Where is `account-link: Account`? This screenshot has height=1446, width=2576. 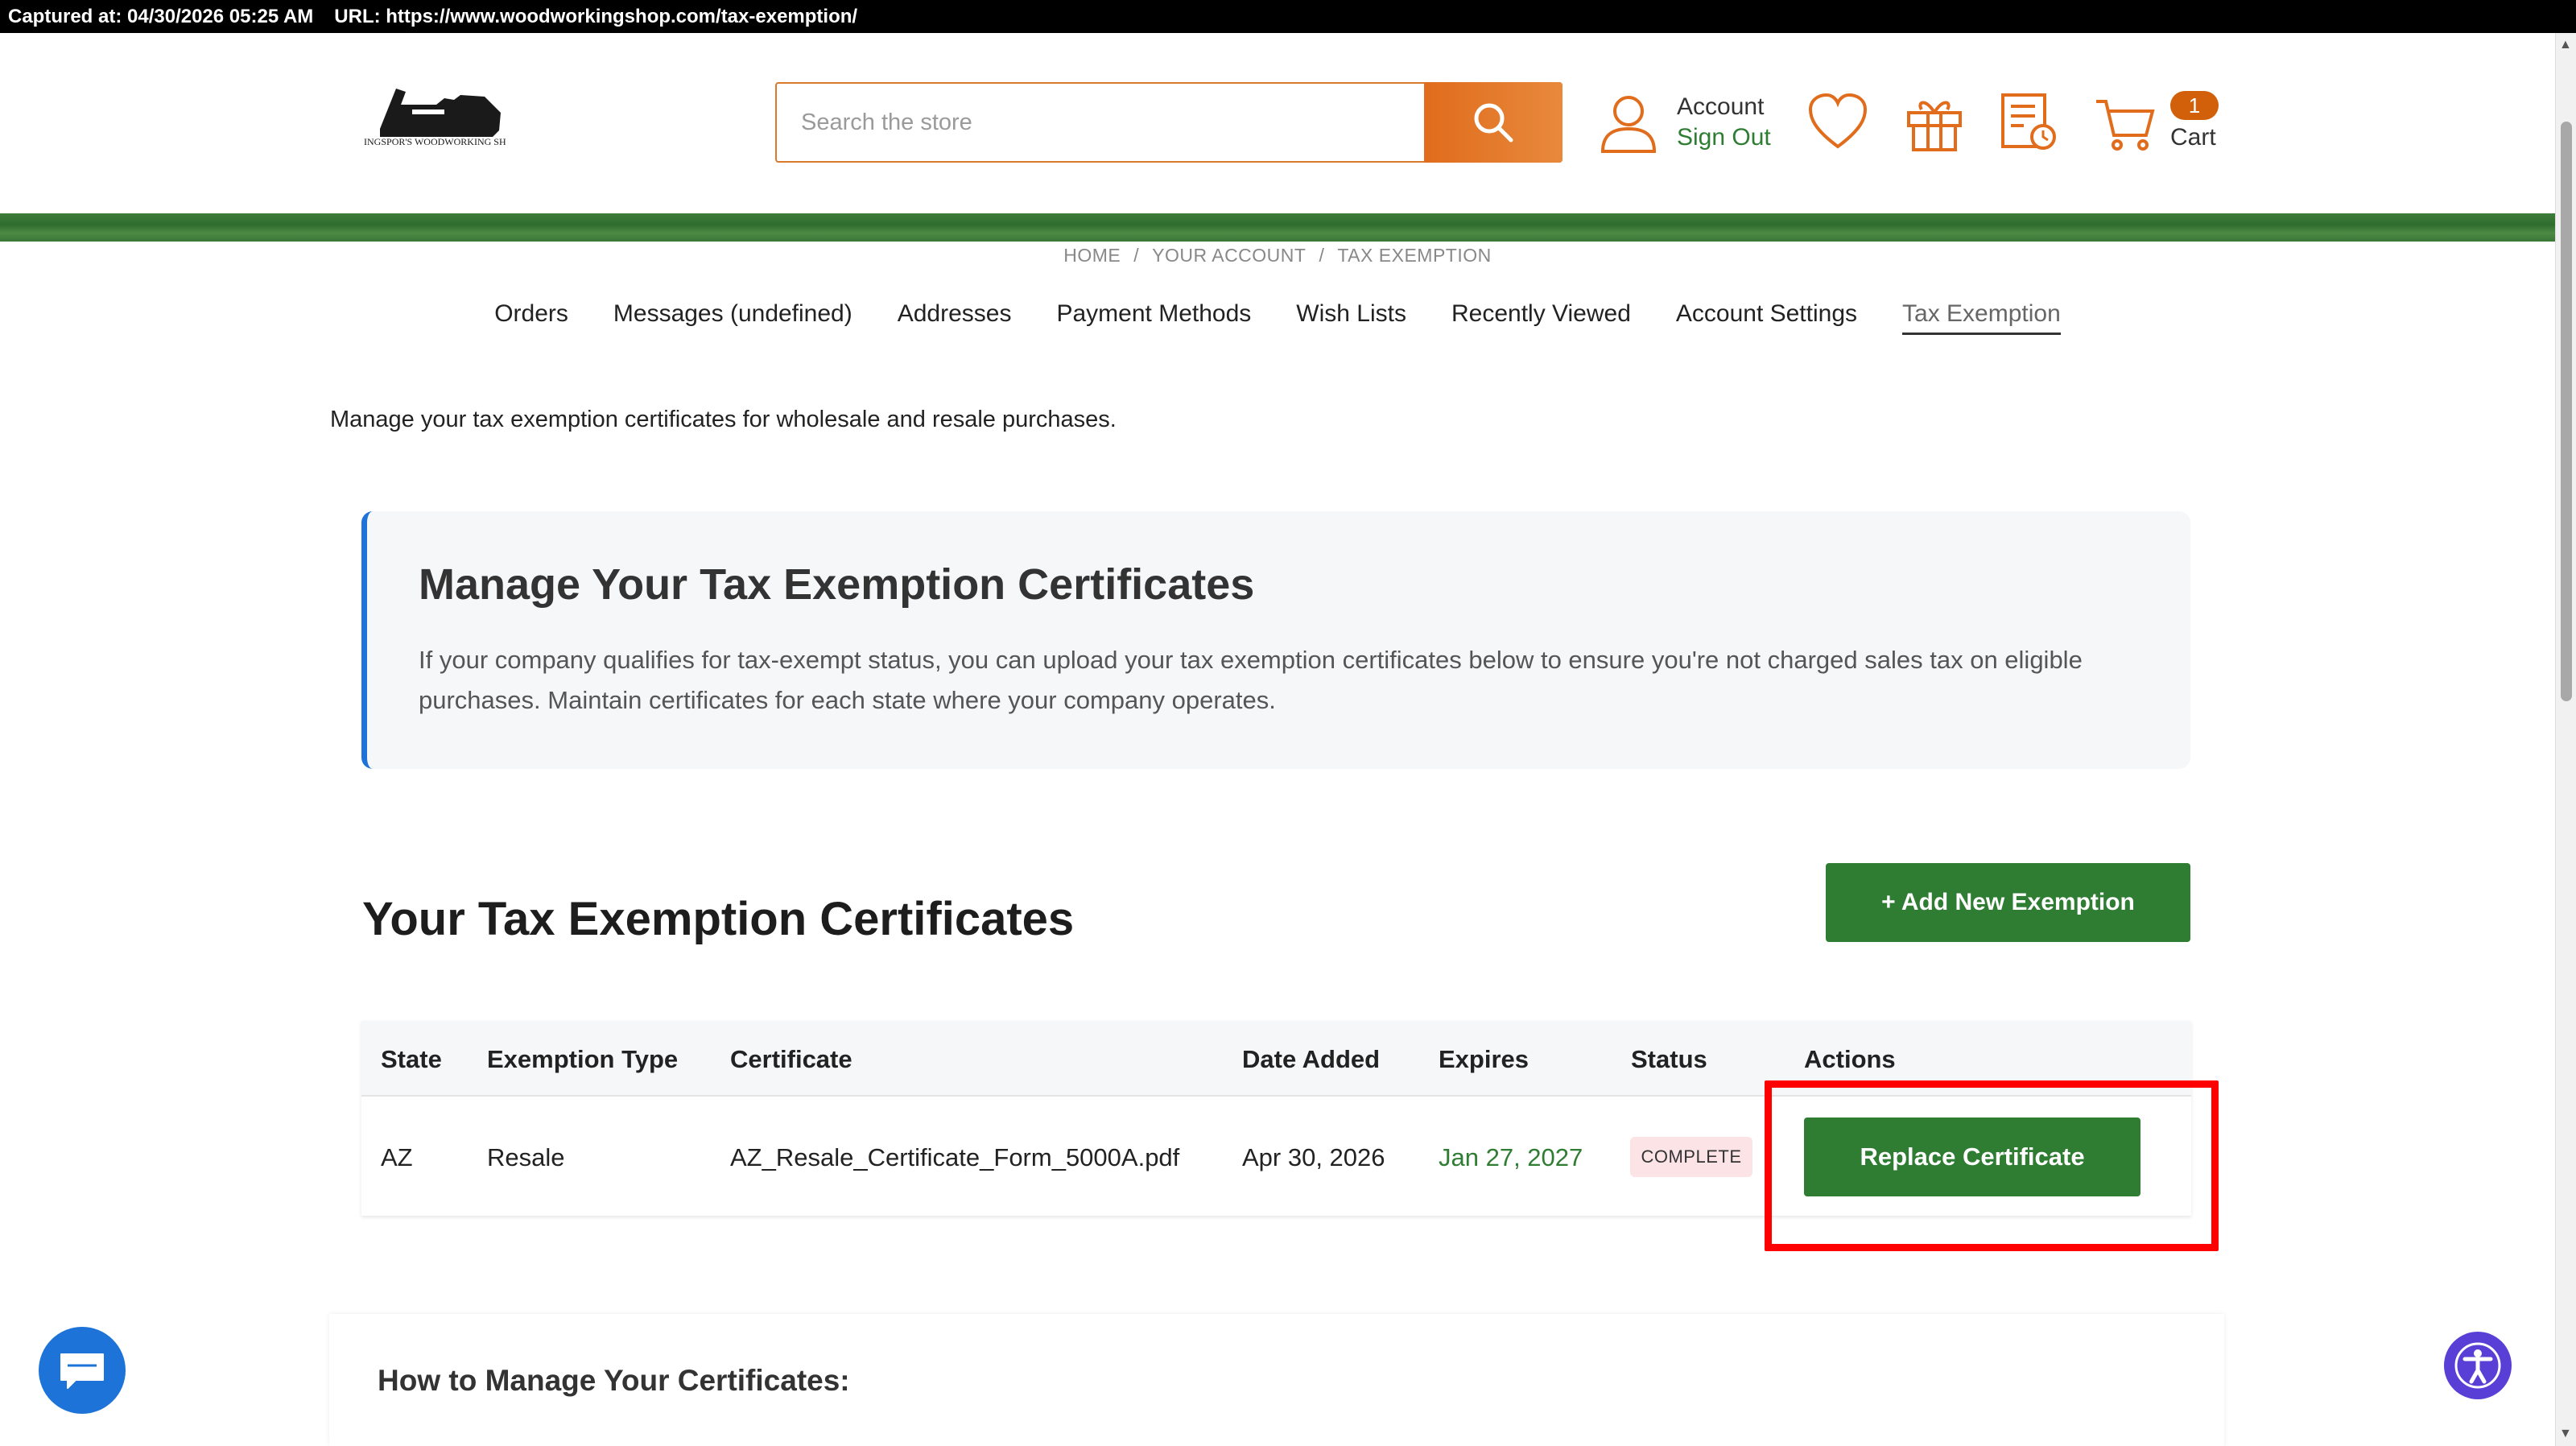 account-link: Account is located at coordinates (1724, 107).